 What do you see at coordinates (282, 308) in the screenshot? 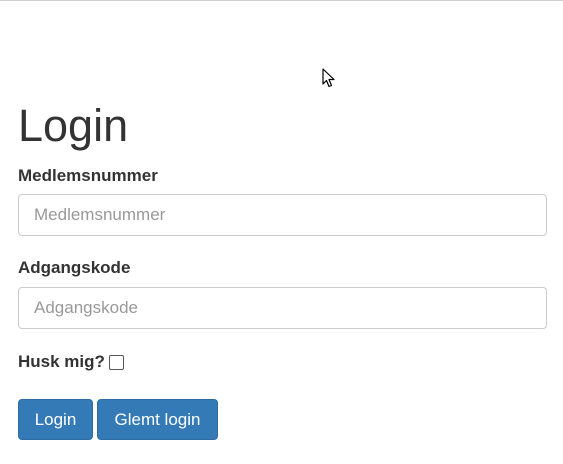
I see `password-input` at bounding box center [282, 308].